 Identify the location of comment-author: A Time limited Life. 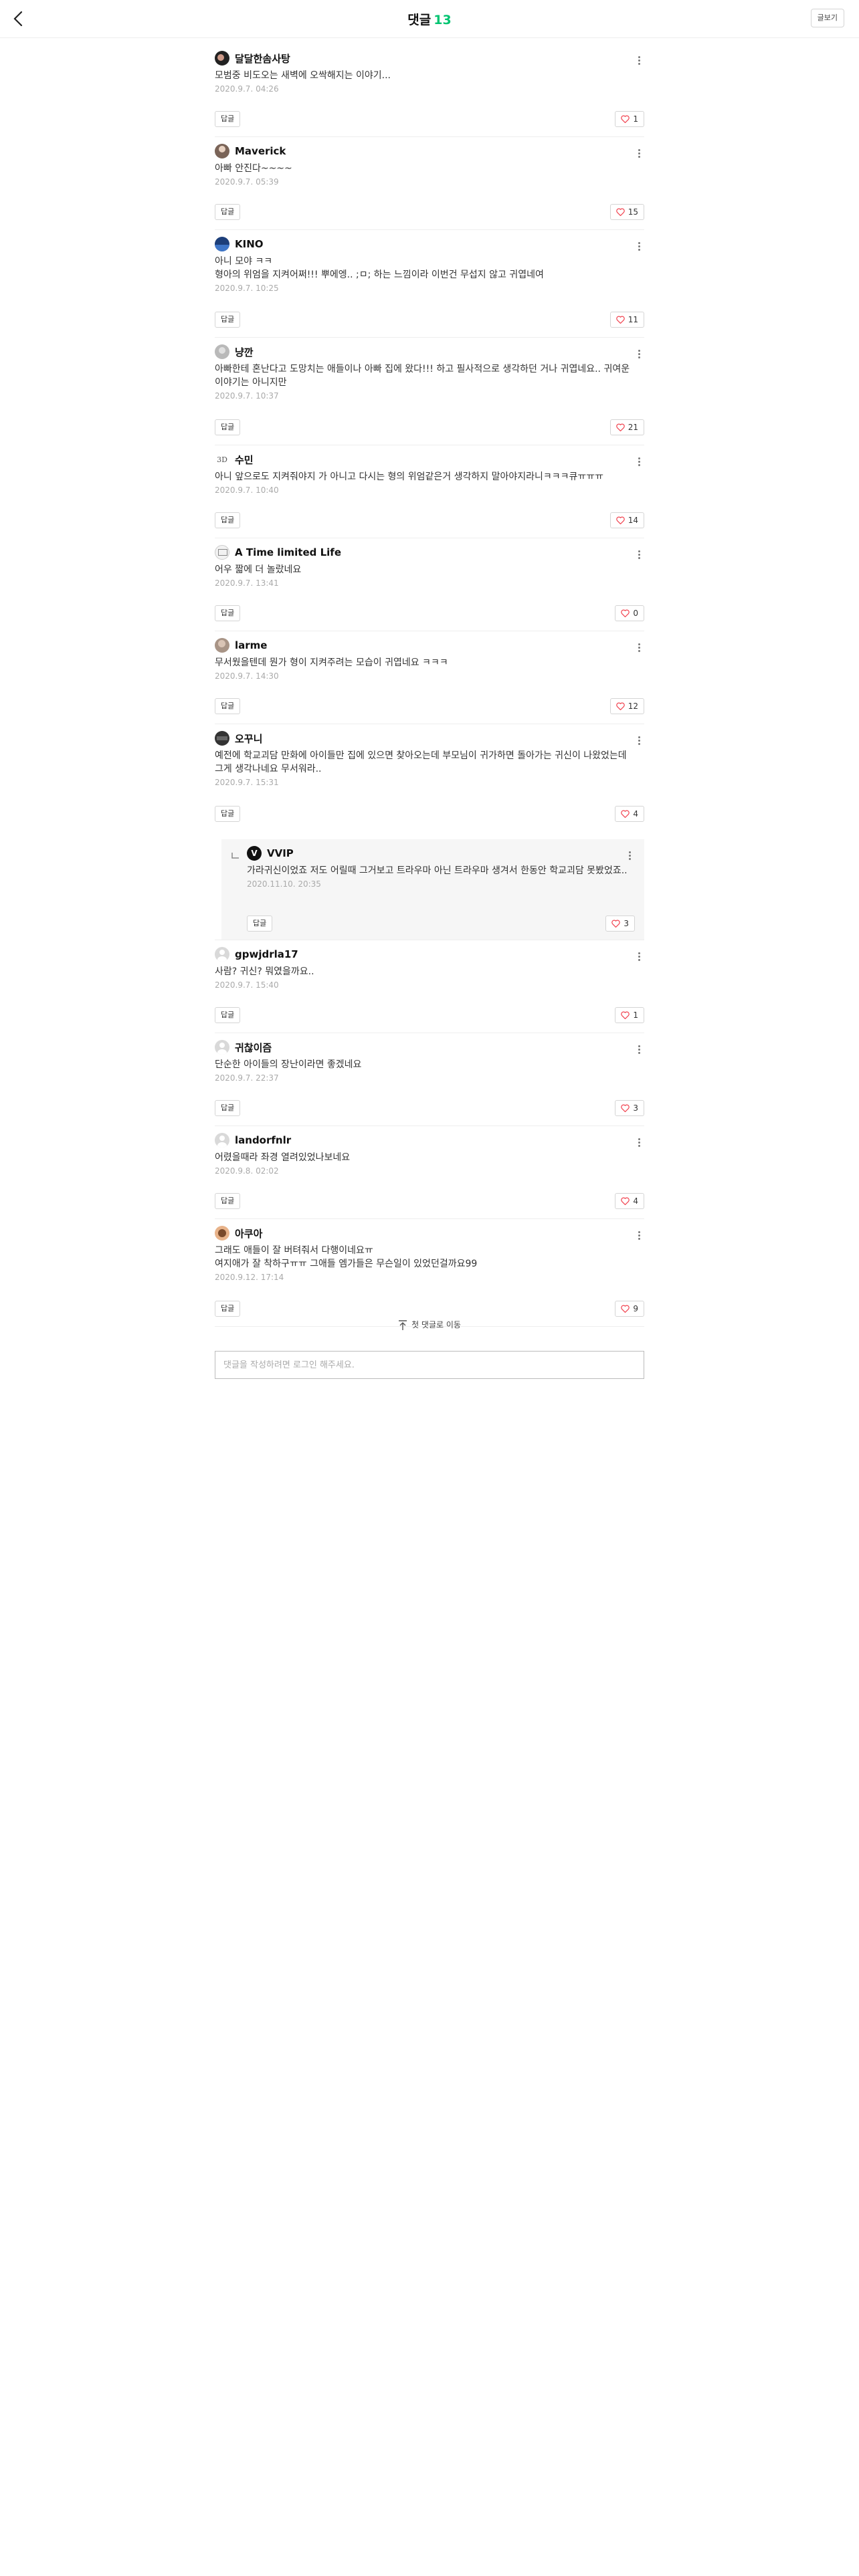
(288, 552).